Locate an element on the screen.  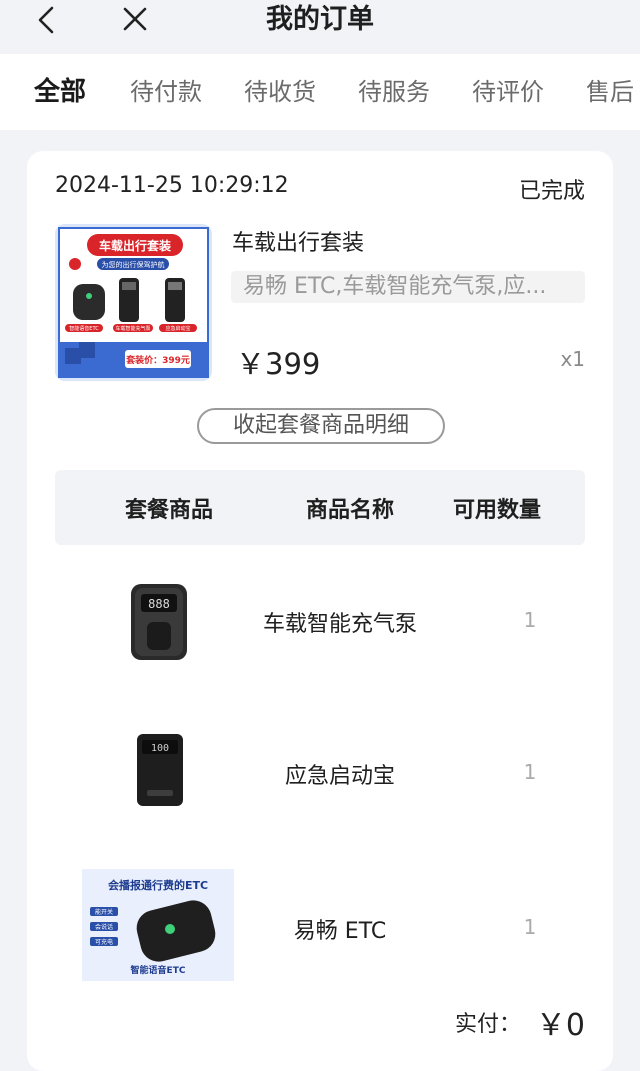
product-title: 车载出行套装 is located at coordinates (298, 241).